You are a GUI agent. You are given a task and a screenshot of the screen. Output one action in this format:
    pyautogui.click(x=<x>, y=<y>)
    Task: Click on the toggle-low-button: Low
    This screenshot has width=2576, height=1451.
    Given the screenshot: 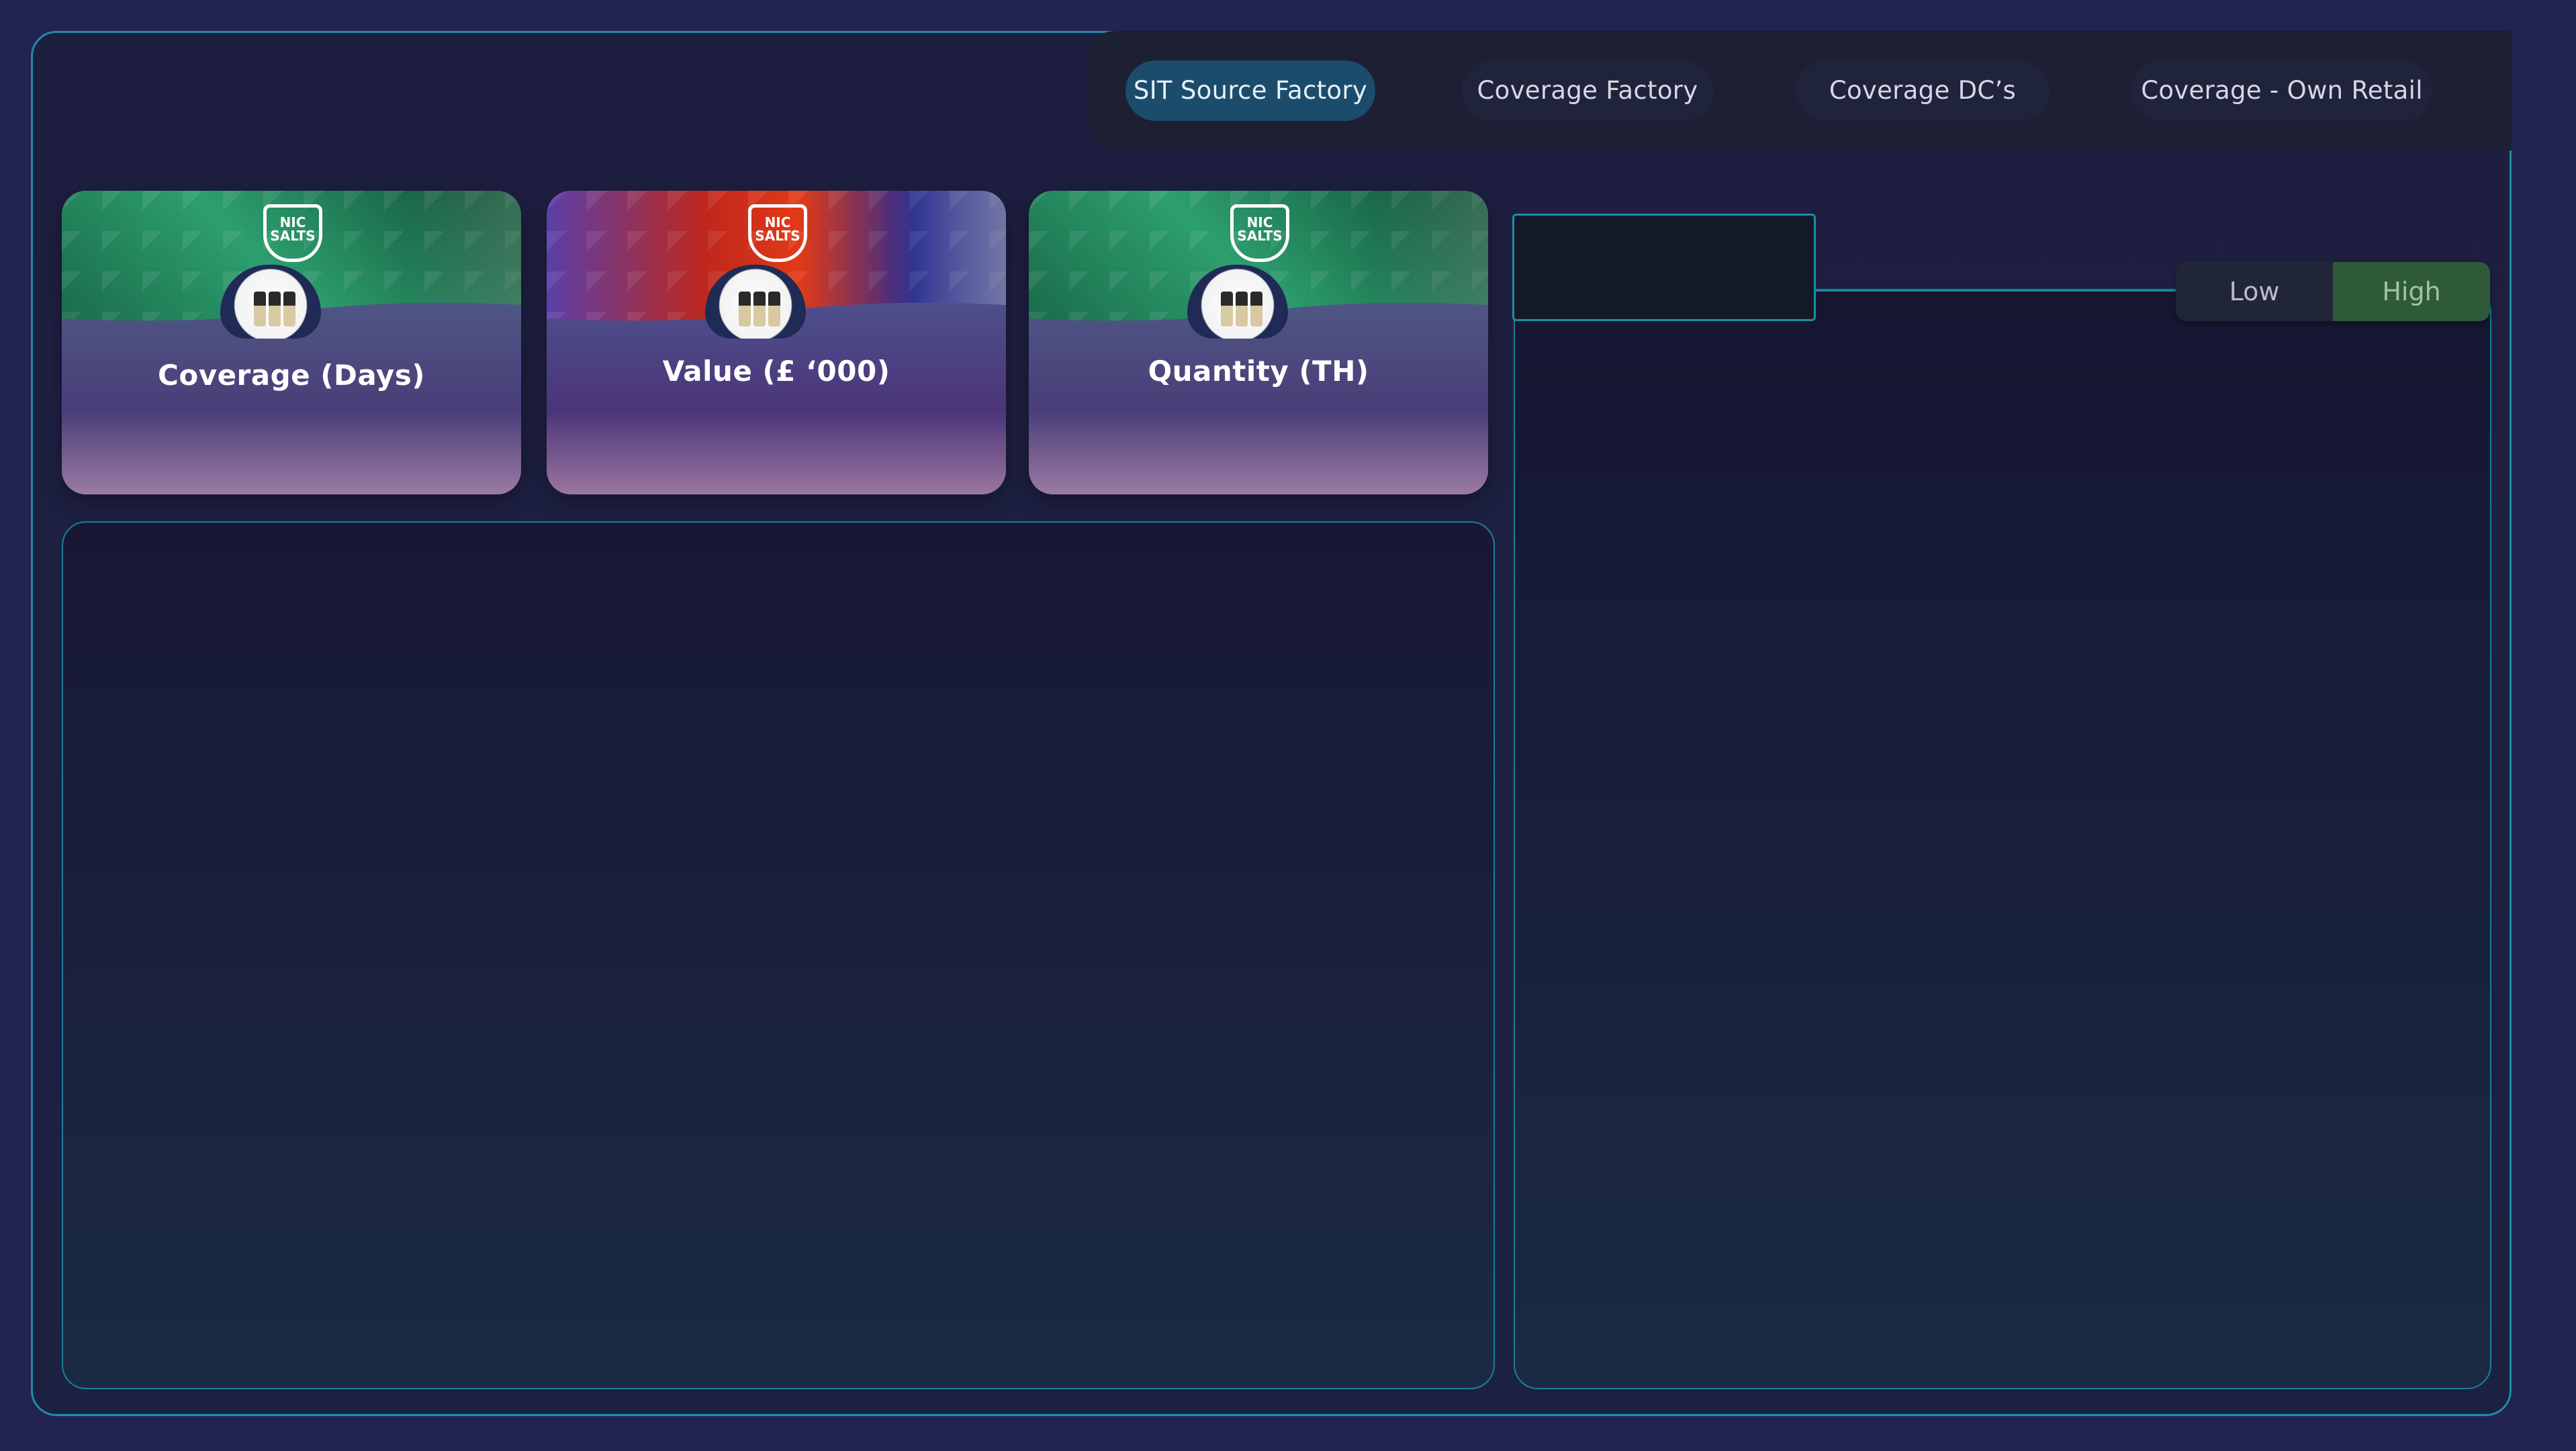 What is the action you would take?
    pyautogui.click(x=2254, y=291)
    